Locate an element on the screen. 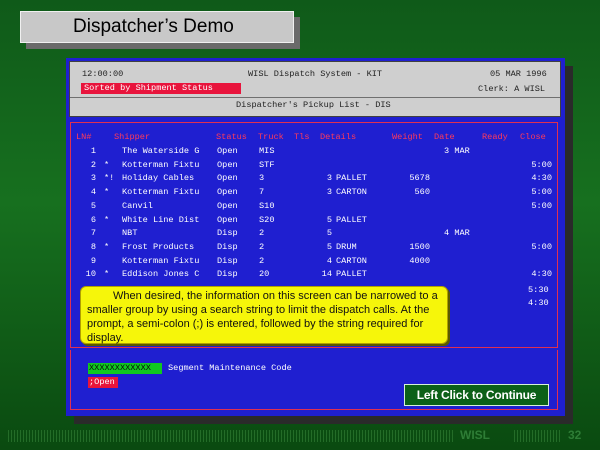  slide-footer: WISL 32 is located at coordinates (300, 436).